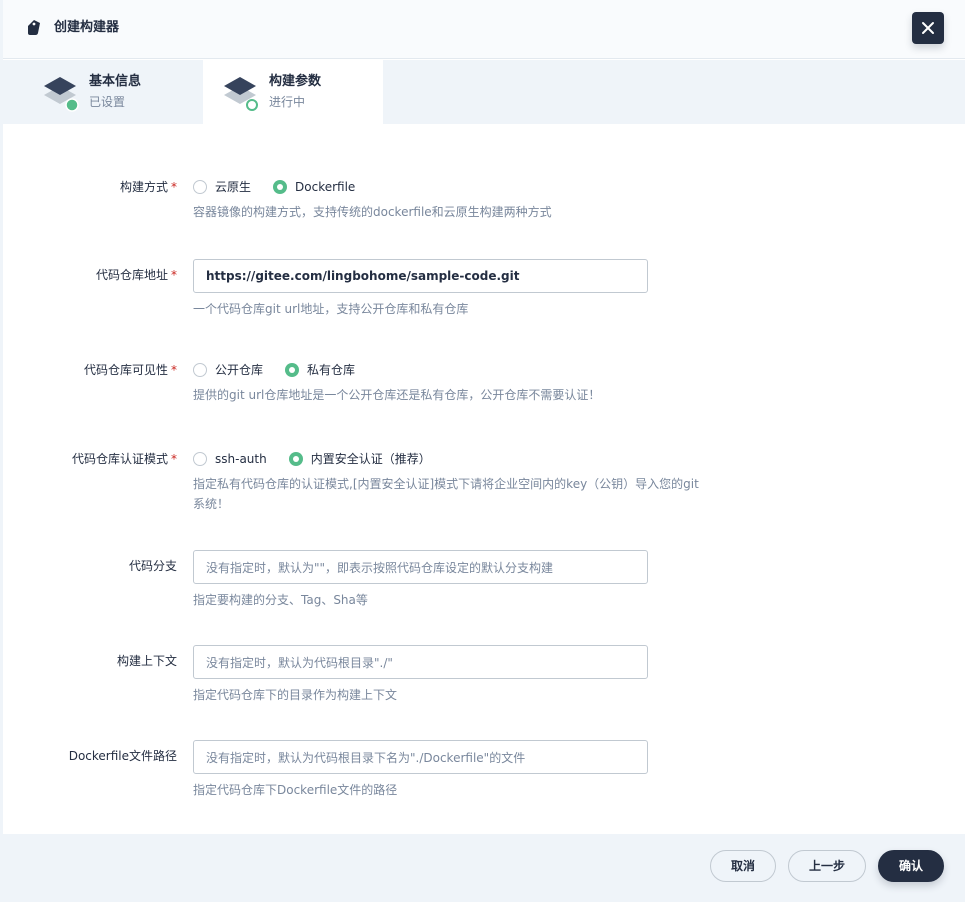 The image size is (965, 902). Describe the element at coordinates (122, 756) in the screenshot. I see `field-label: Dockerfile文件路径` at that location.